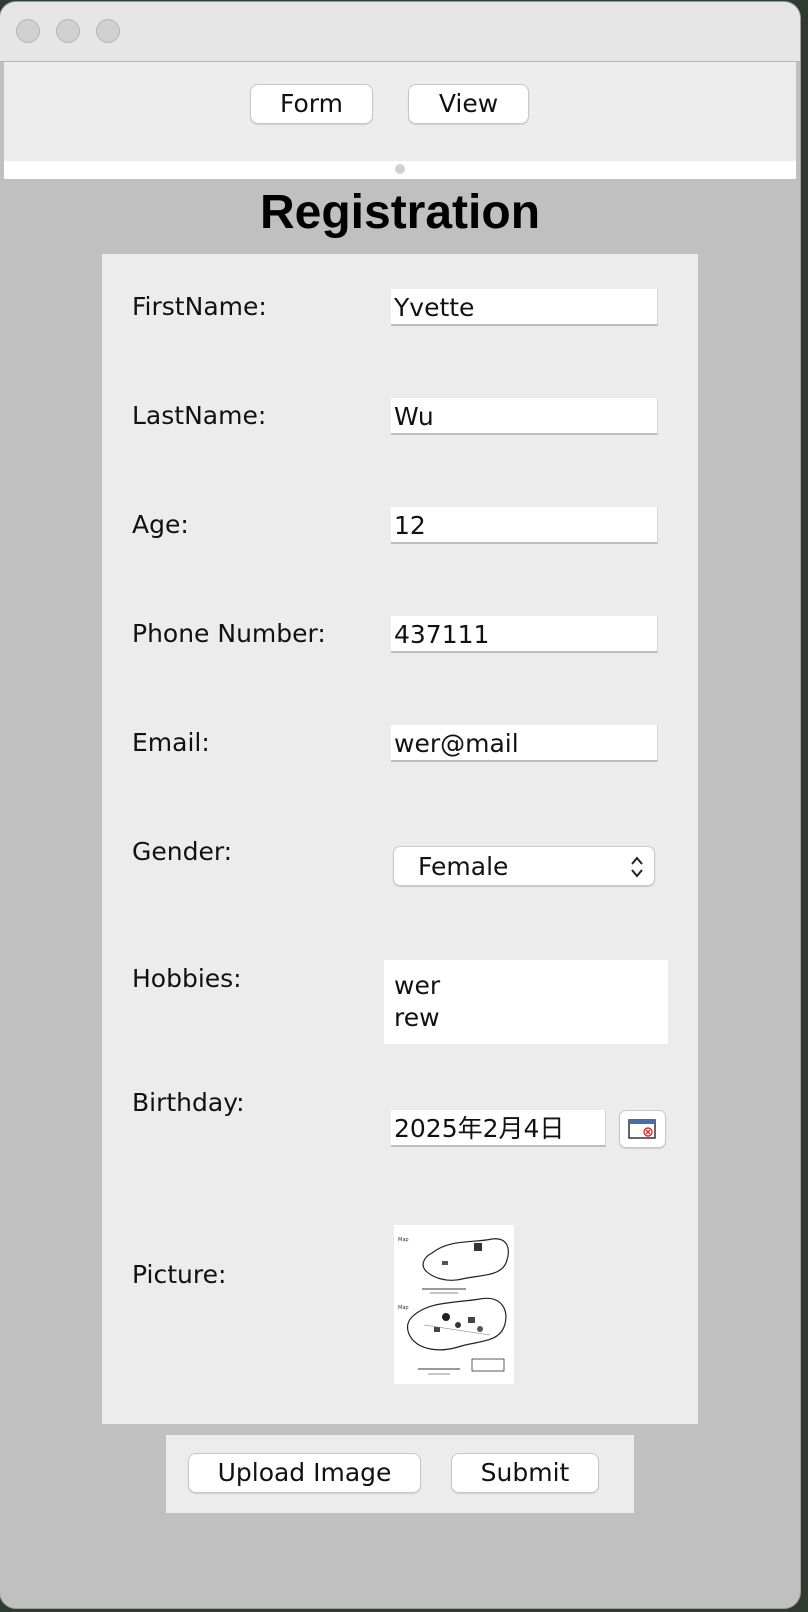 The width and height of the screenshot is (808, 1612). I want to click on hobbies-textarea: wer rew, so click(526, 1002).